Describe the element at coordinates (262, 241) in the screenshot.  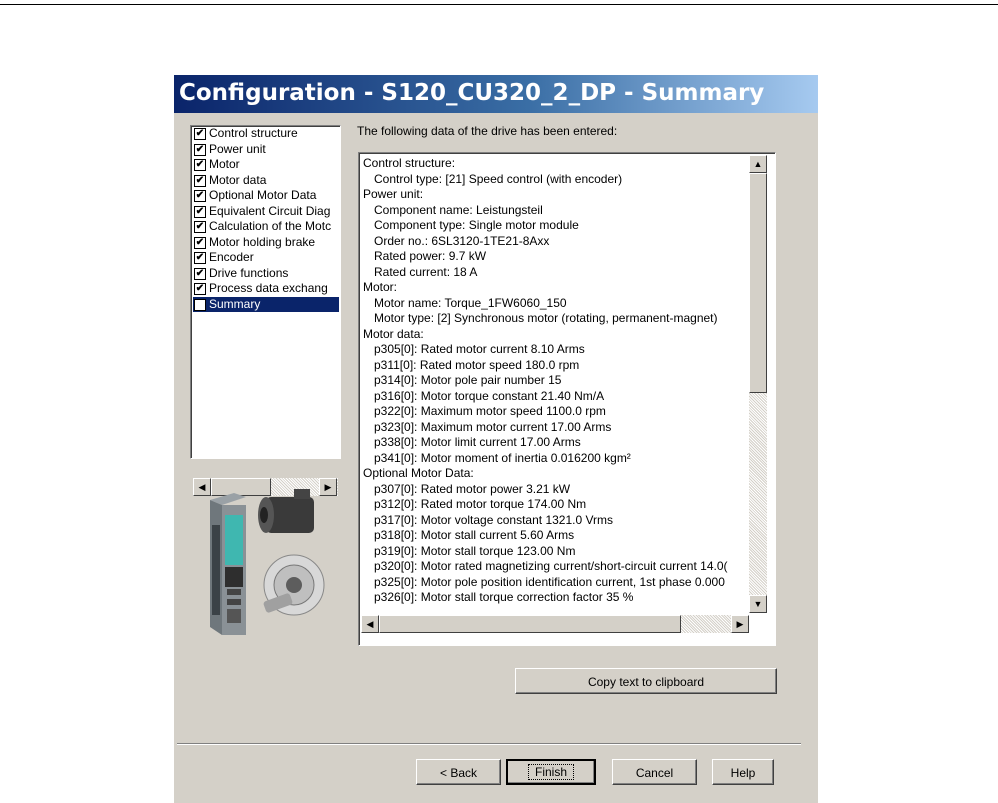
I see `step-label: Motor holding brake` at that location.